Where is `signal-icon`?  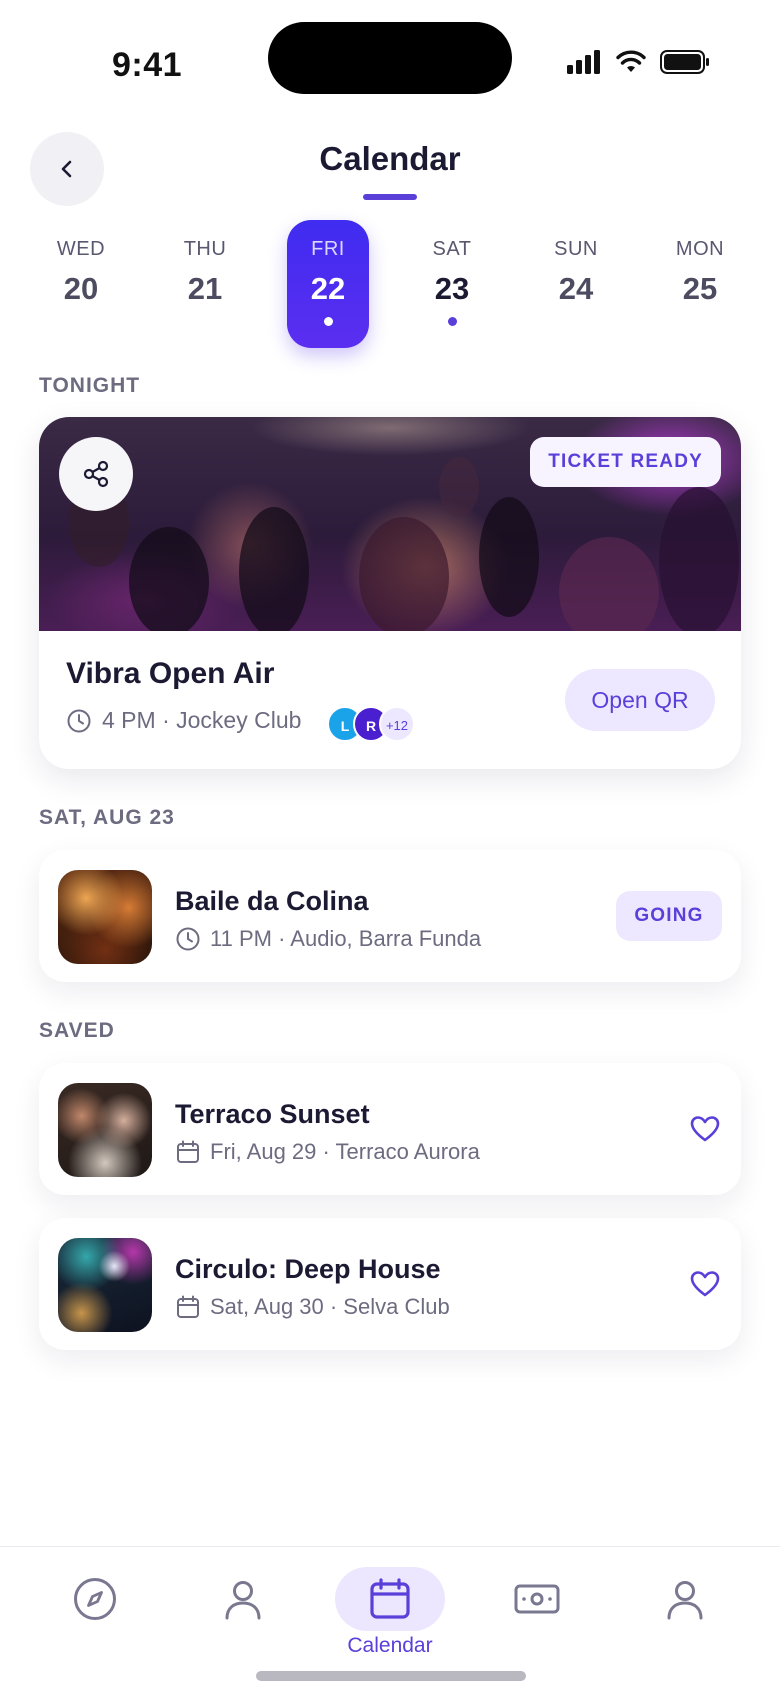
signal-icon is located at coordinates (583, 62).